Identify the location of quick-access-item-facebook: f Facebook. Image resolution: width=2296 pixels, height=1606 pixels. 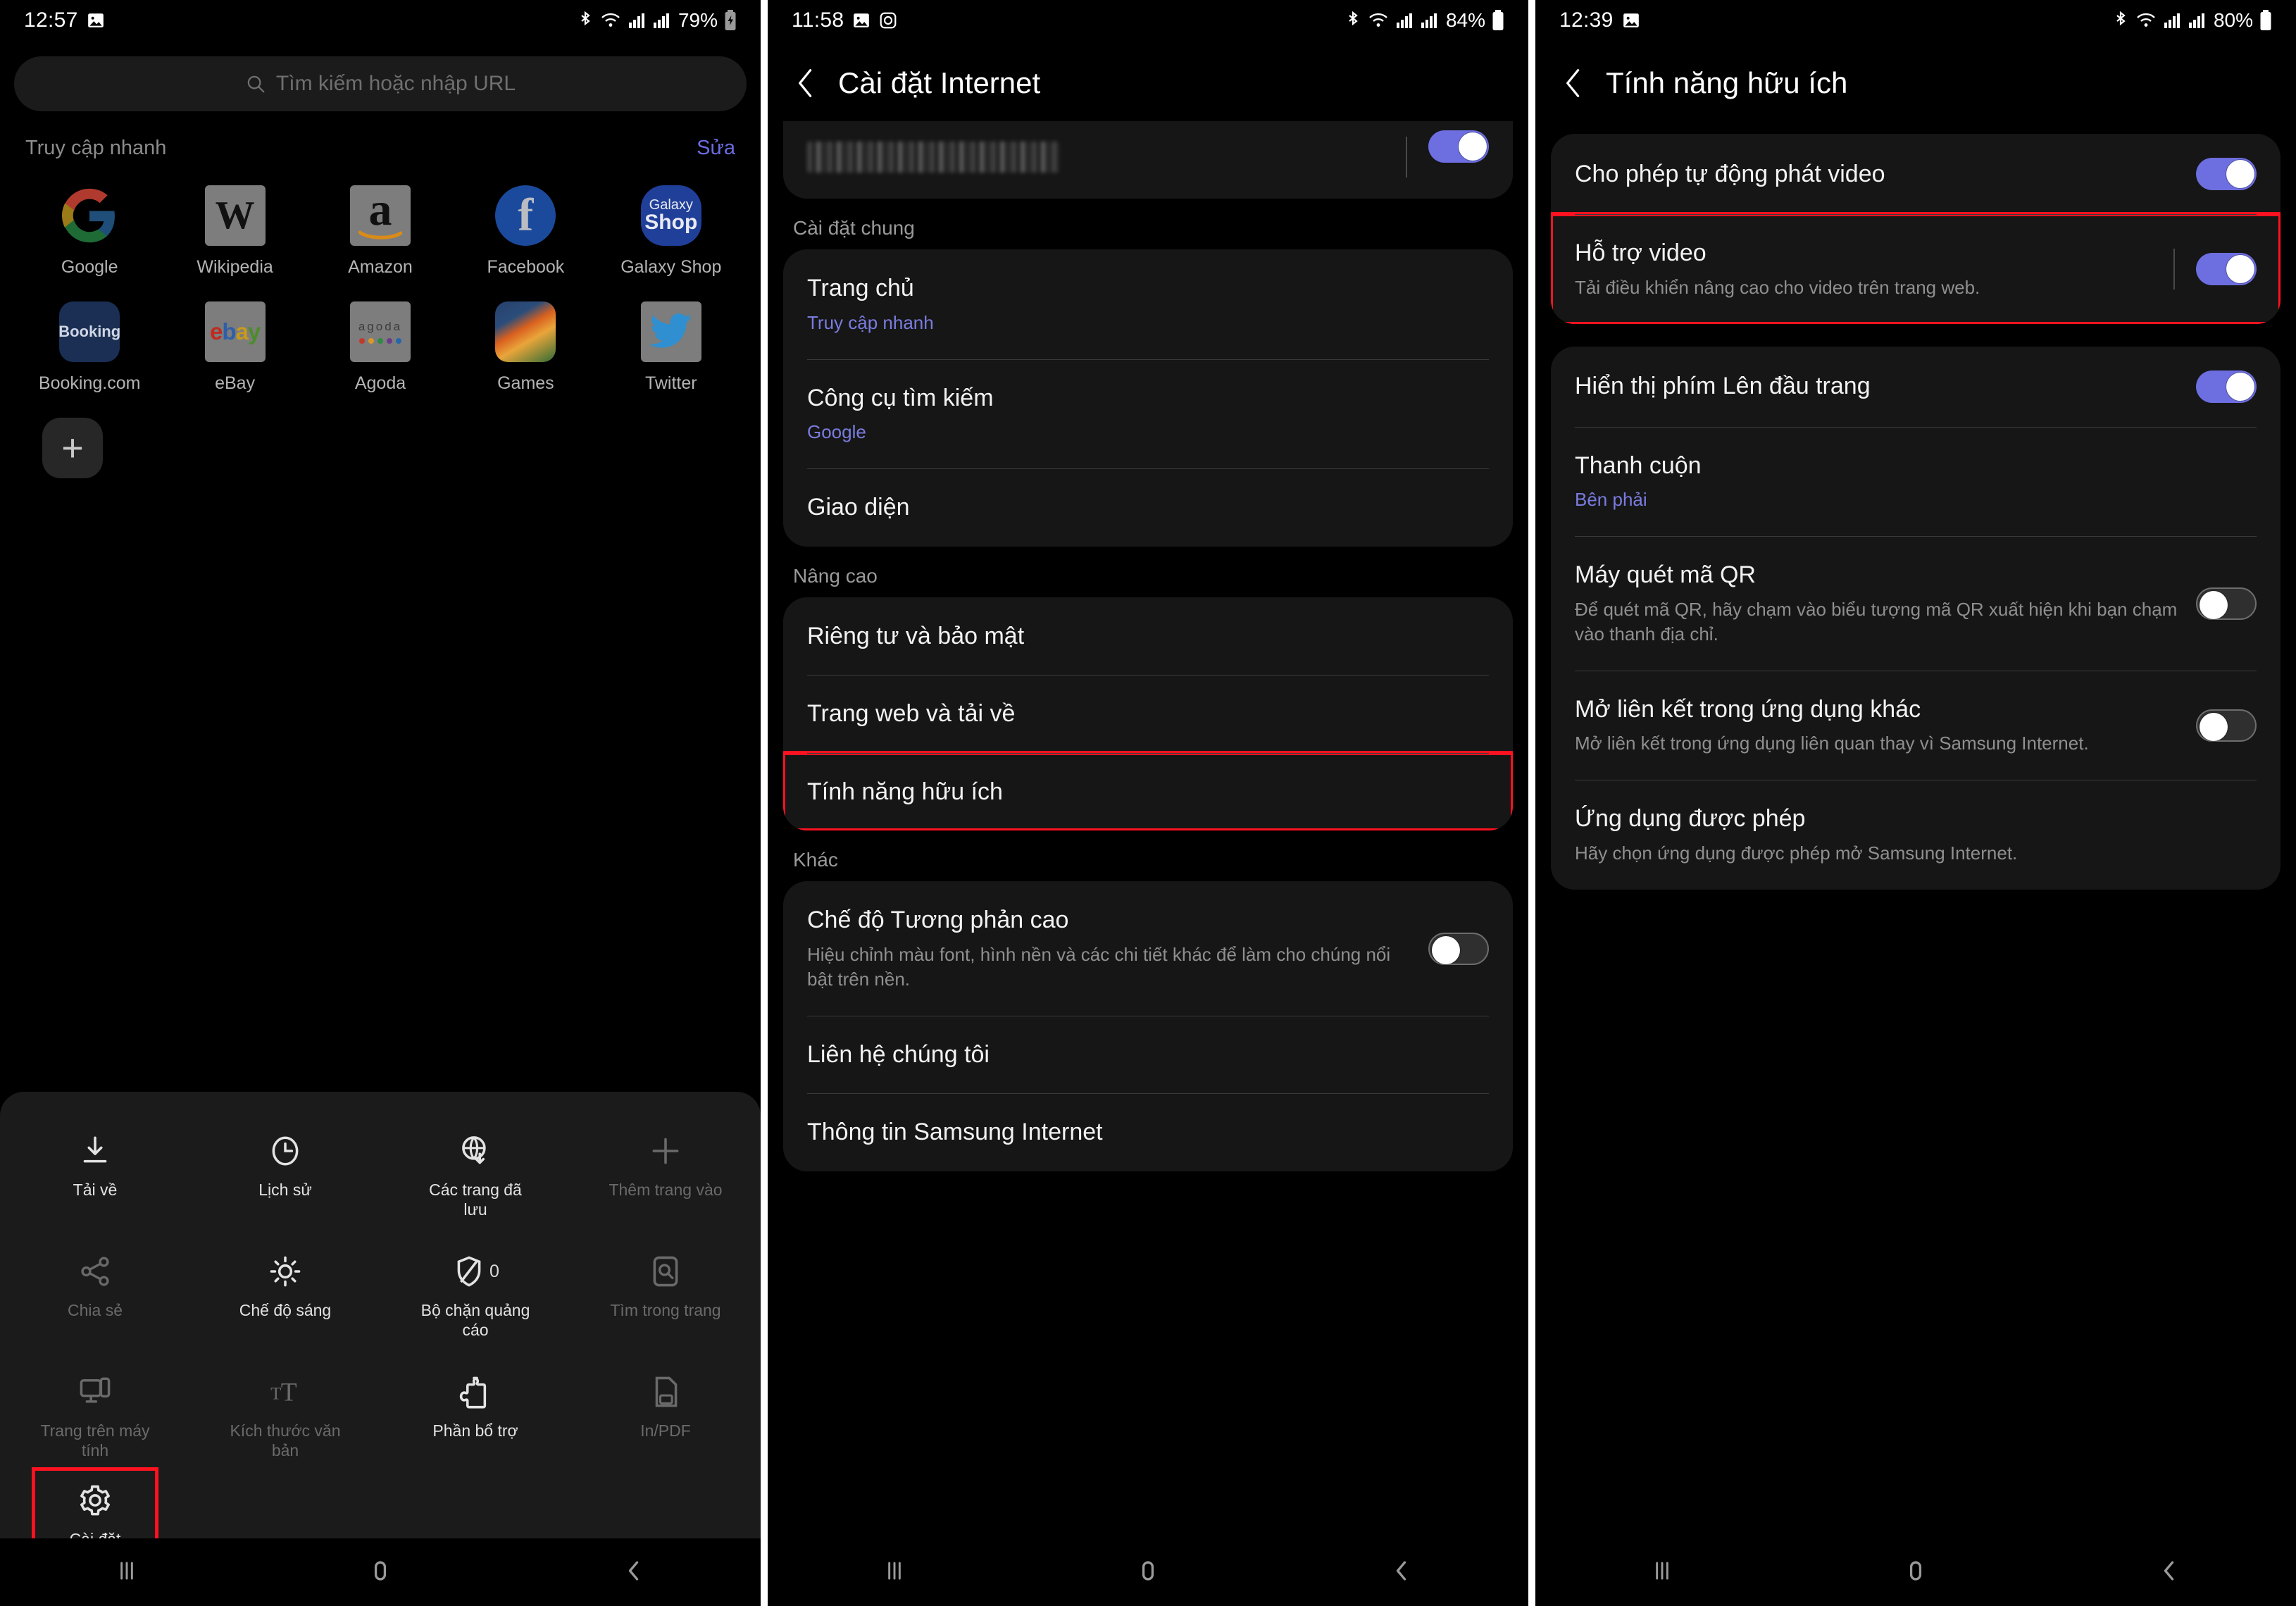
(525, 231).